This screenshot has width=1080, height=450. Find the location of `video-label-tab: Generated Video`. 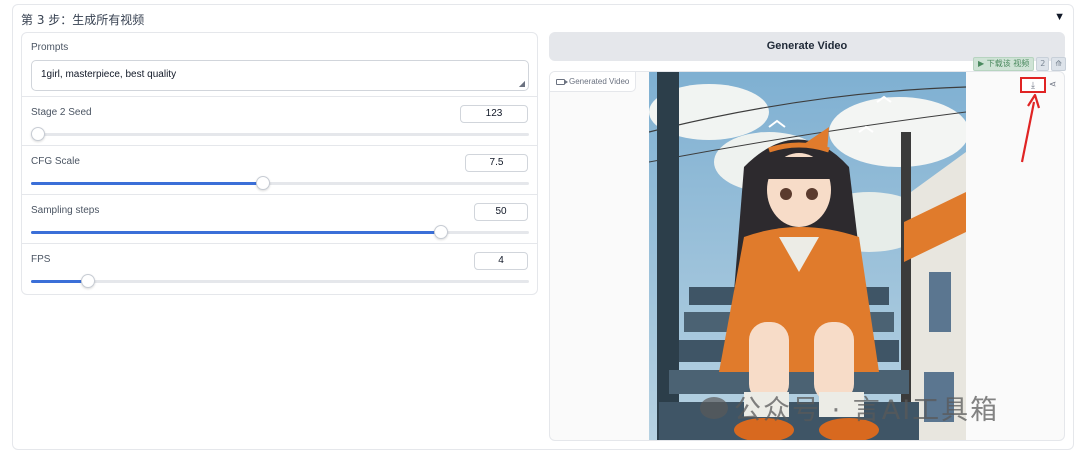

video-label-tab: Generated Video is located at coordinates (593, 82).